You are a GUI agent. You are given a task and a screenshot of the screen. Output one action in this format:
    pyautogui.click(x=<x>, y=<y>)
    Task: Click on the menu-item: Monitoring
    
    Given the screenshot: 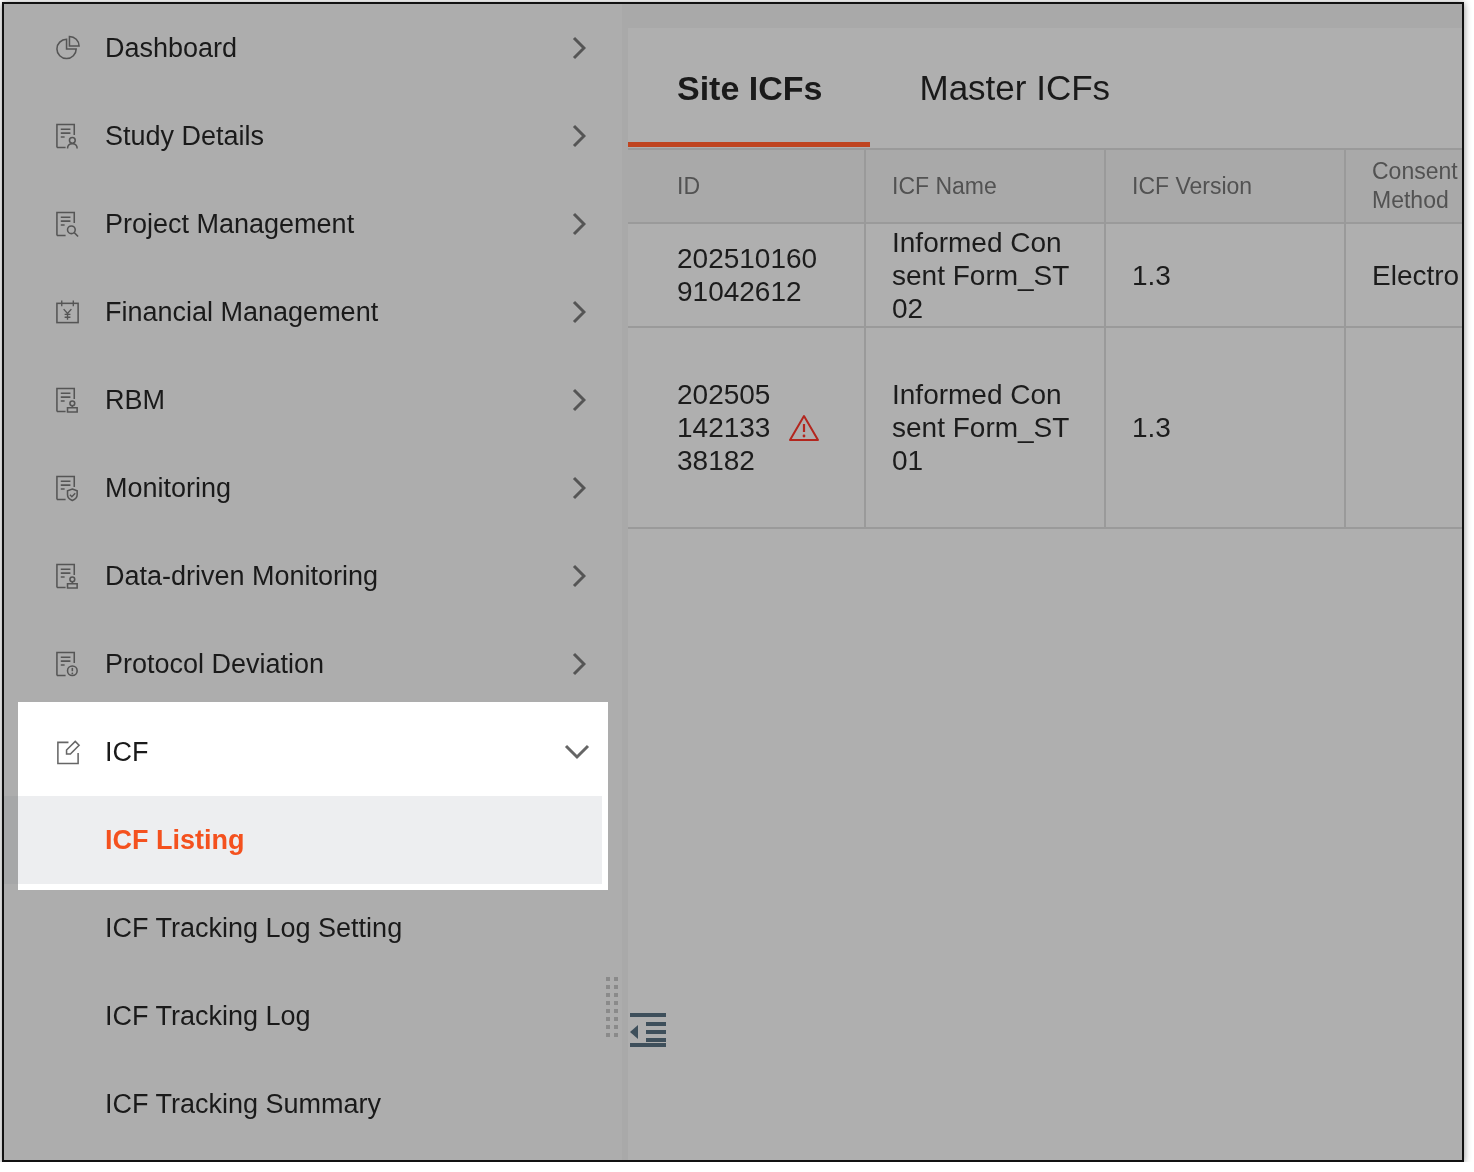 What is the action you would take?
    pyautogui.click(x=303, y=488)
    